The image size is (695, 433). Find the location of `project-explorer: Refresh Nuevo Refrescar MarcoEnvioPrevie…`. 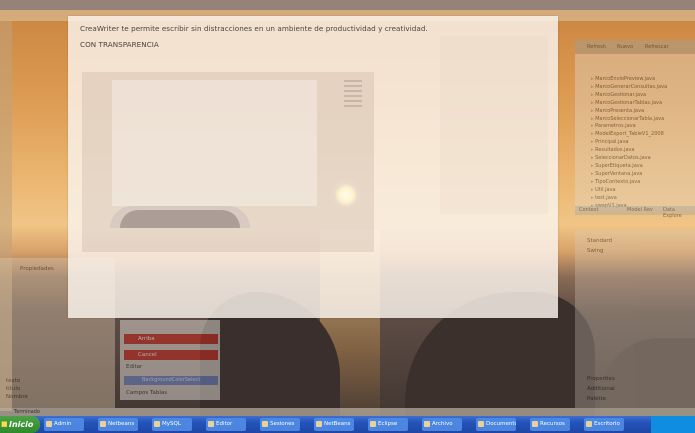

project-explorer: Refresh Nuevo Refrescar MarcoEnvioPrevie… is located at coordinates (635, 125).